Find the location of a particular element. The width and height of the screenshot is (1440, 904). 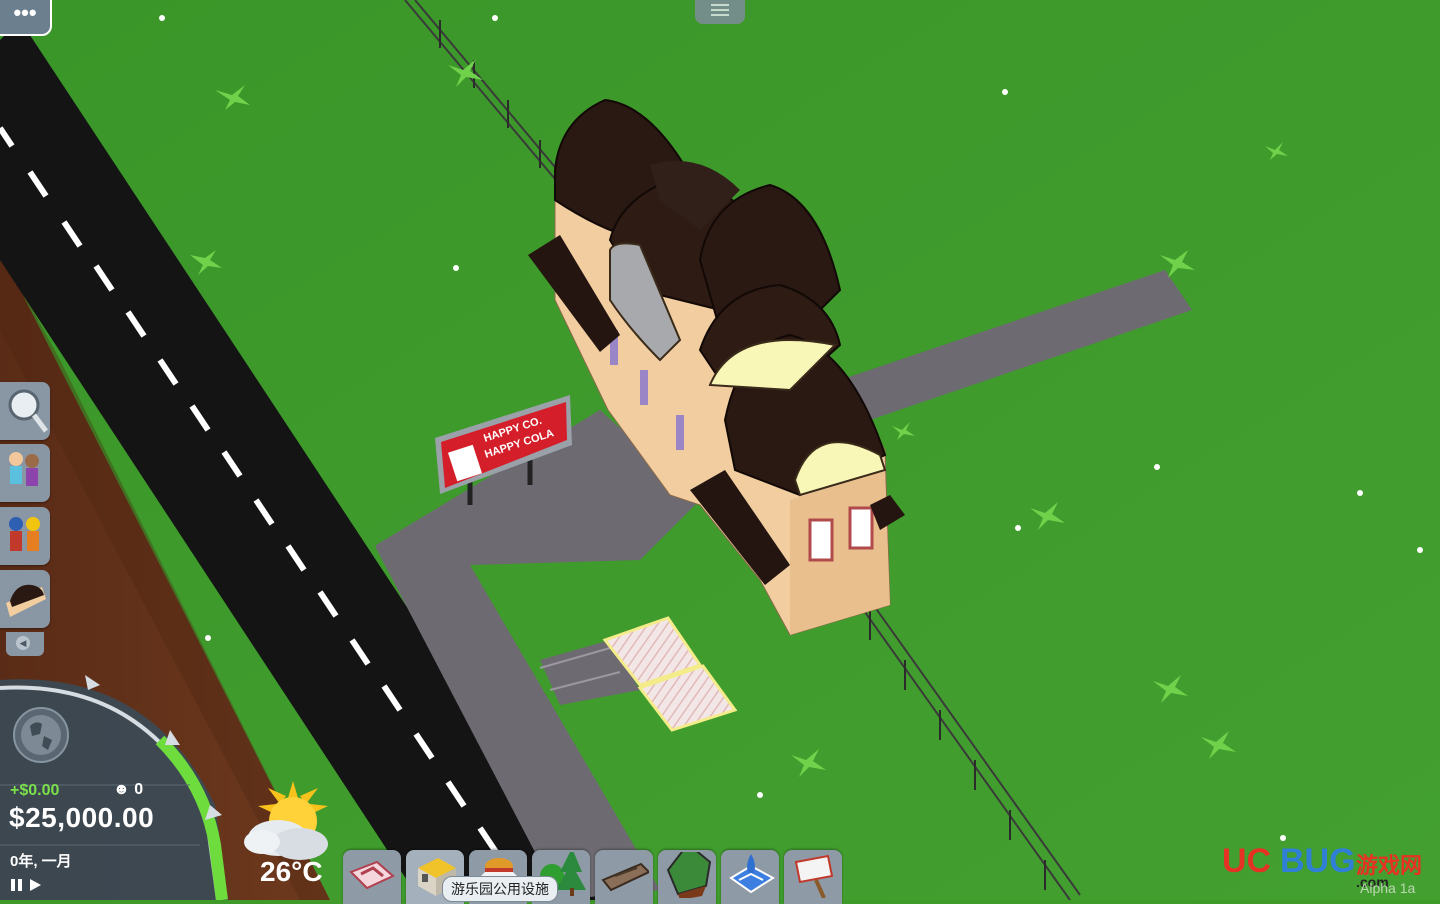

staff-button is located at coordinates (25, 536).